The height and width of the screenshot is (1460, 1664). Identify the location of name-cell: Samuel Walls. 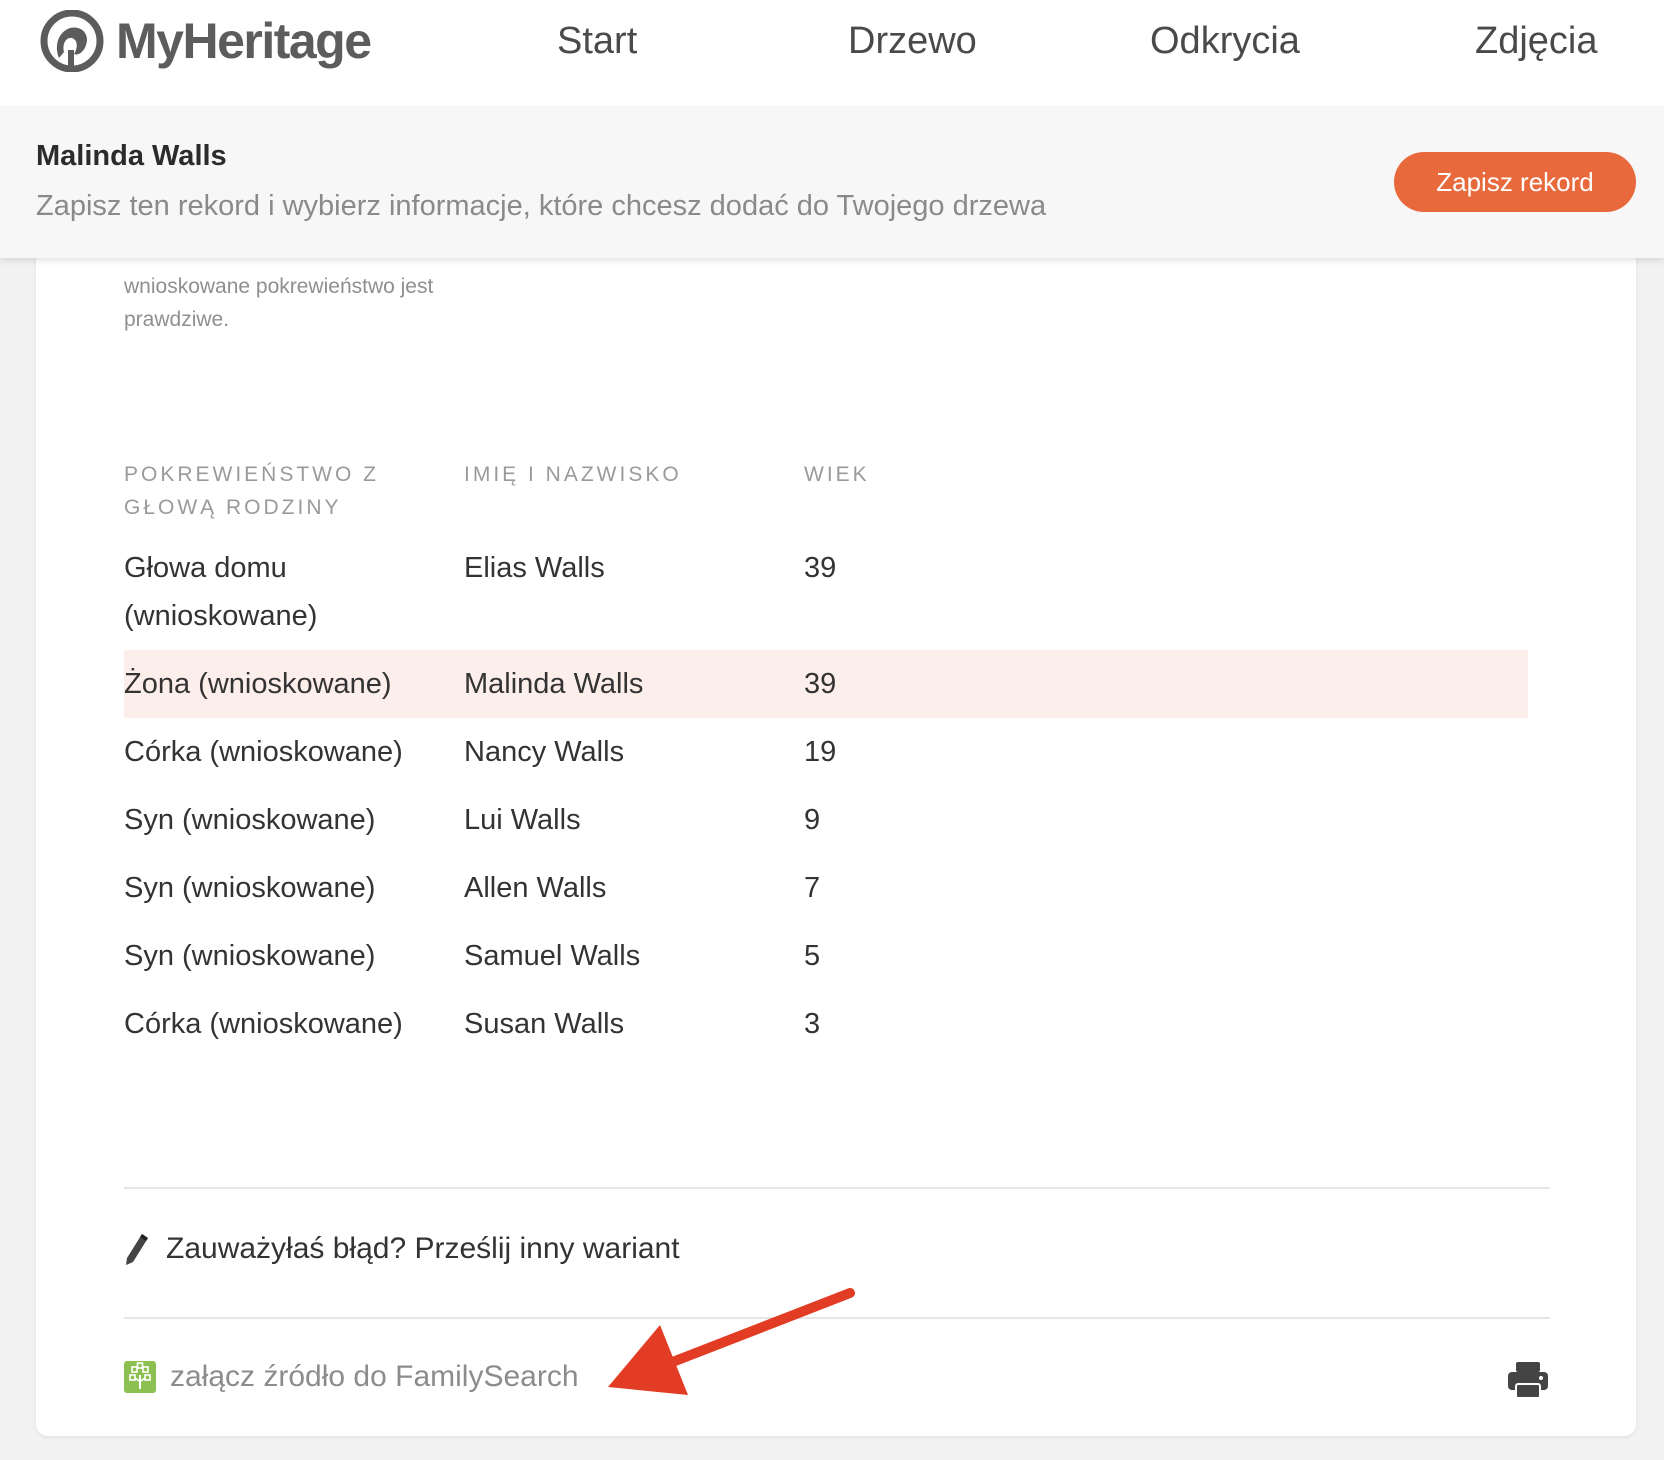
(552, 956).